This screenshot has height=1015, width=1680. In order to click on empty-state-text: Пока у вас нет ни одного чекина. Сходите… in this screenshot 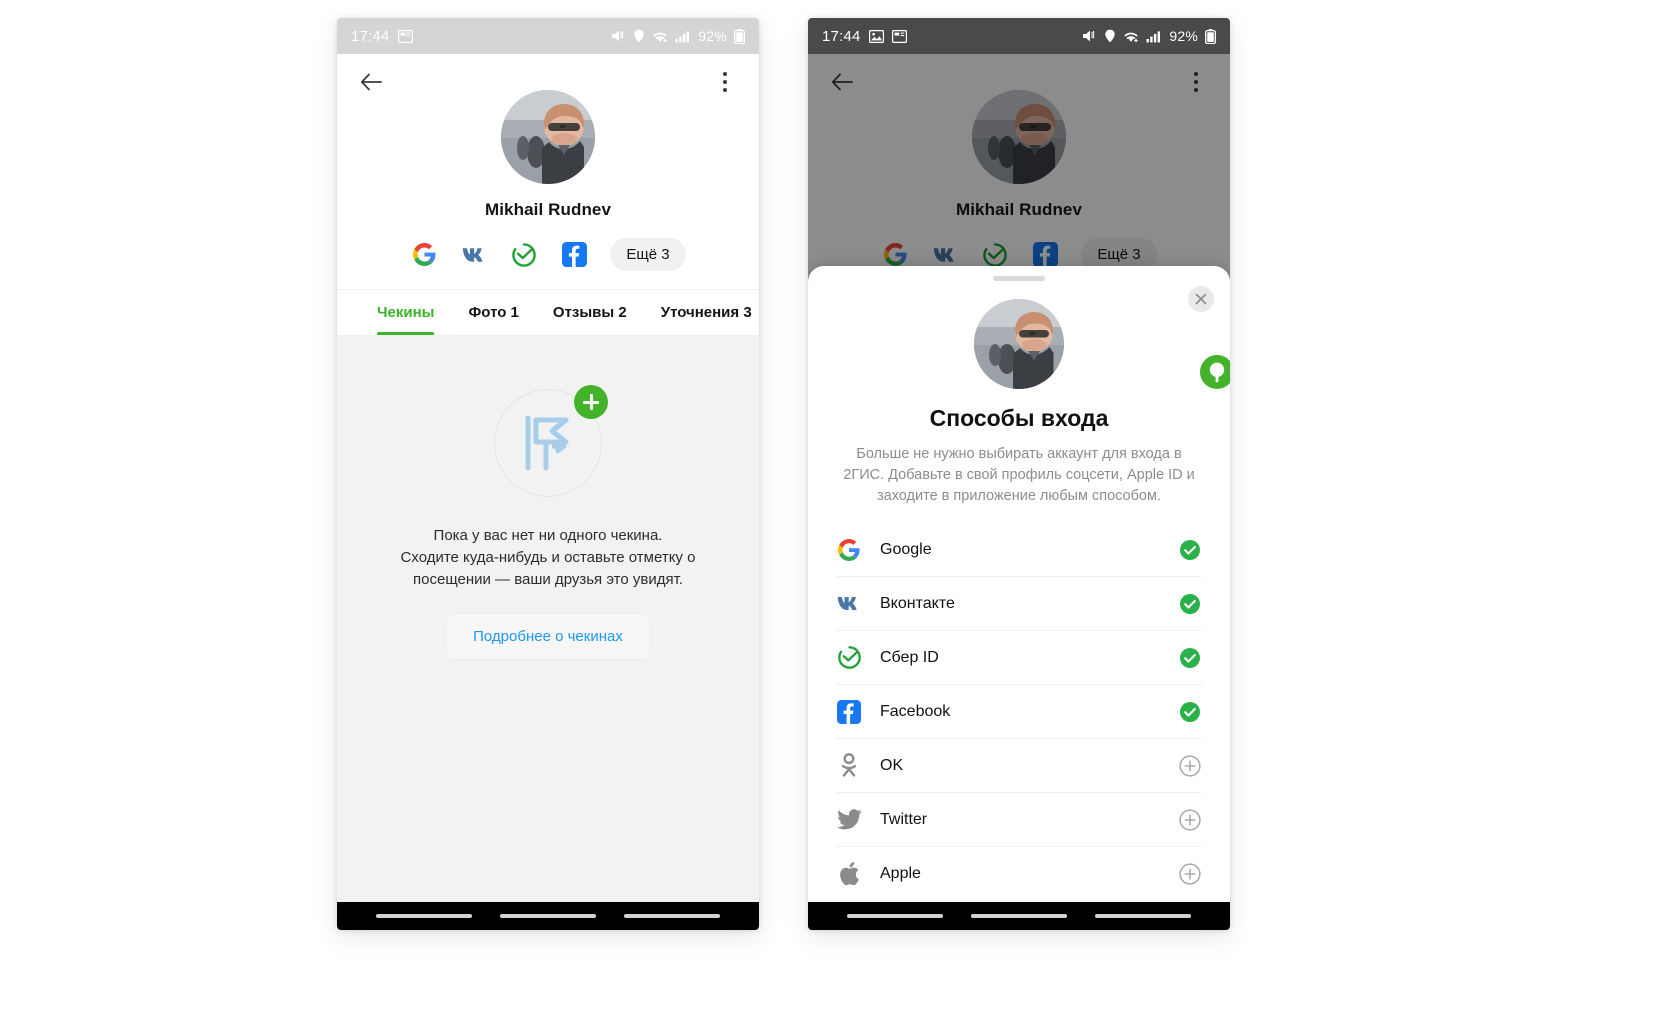, I will do `click(548, 558)`.